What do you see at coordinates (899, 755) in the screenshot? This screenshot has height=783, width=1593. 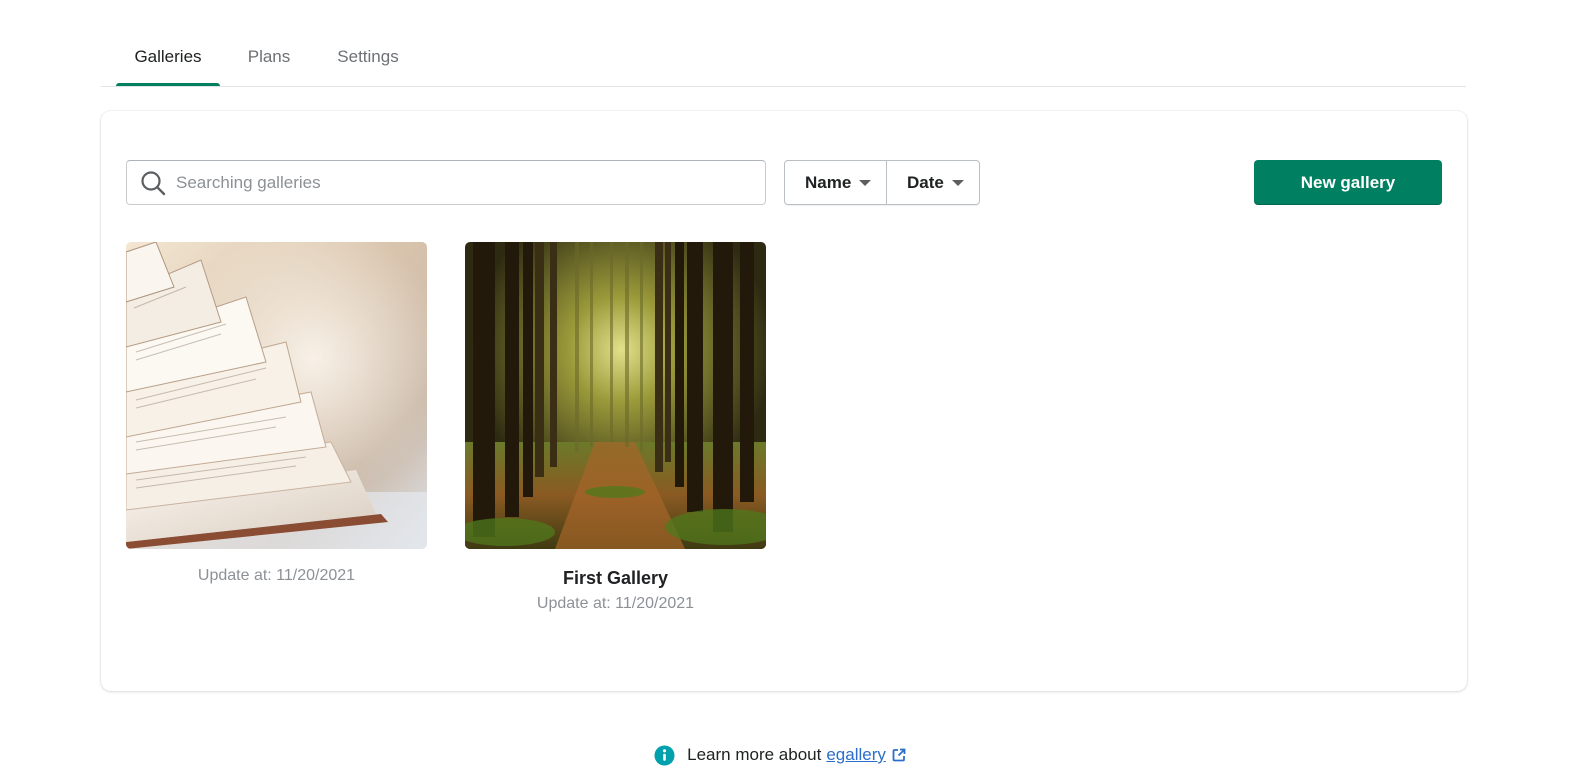 I see `external-link-icon` at bounding box center [899, 755].